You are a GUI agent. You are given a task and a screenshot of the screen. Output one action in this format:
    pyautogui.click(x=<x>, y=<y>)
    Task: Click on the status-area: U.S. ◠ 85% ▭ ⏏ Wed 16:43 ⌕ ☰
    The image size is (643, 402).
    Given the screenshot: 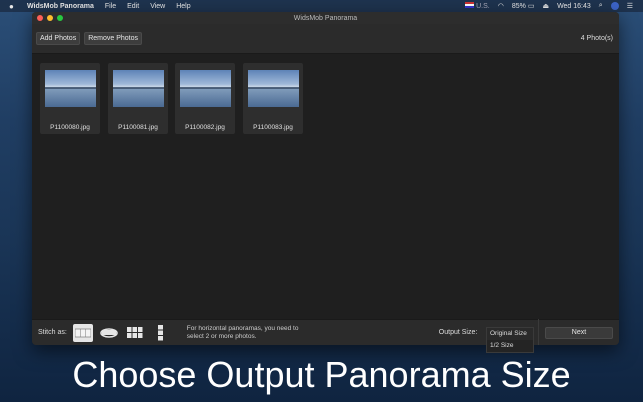 What is the action you would take?
    pyautogui.click(x=554, y=6)
    